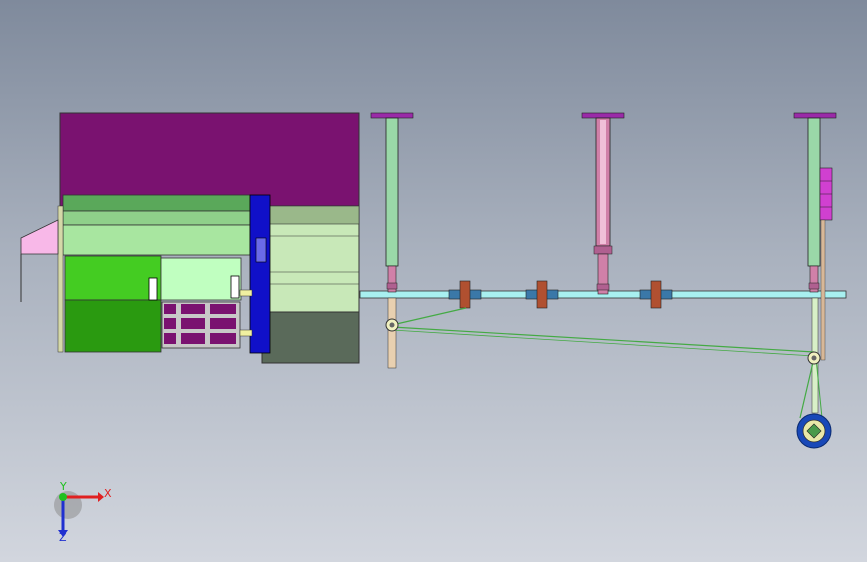 This screenshot has width=867, height=562. What do you see at coordinates (156, 203) in the screenshot?
I see `green-panel-top` at bounding box center [156, 203].